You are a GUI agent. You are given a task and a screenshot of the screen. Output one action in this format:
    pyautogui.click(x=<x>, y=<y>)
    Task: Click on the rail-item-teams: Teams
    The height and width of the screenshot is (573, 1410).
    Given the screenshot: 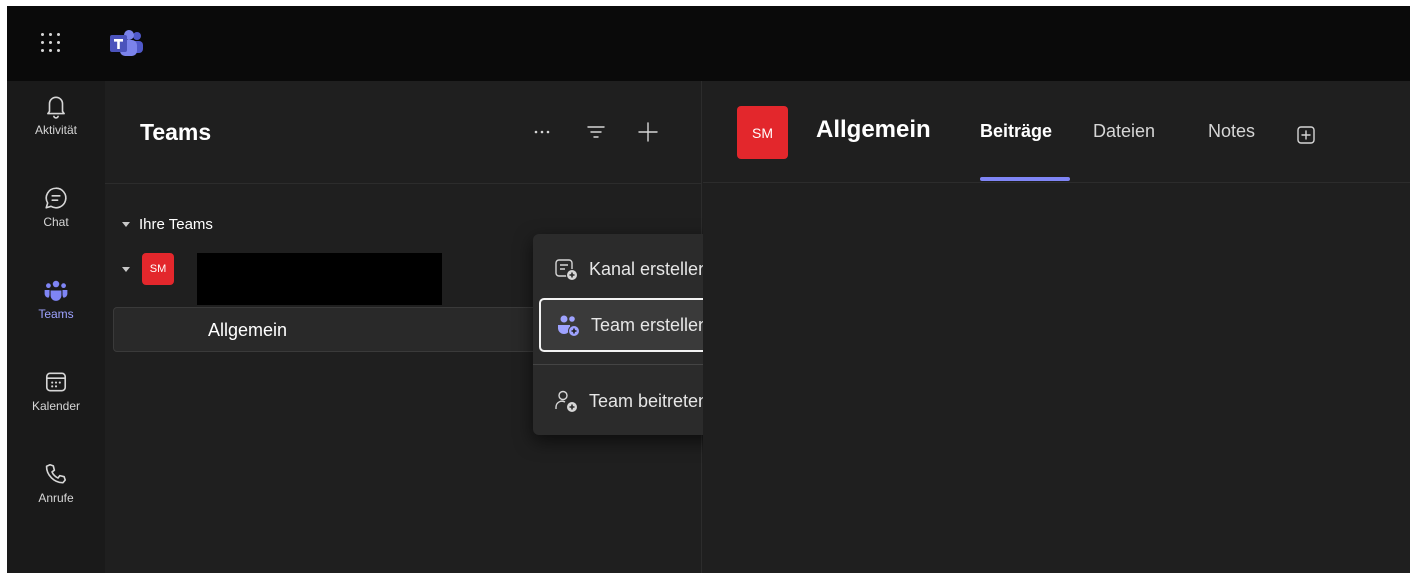 What is the action you would take?
    pyautogui.click(x=56, y=312)
    